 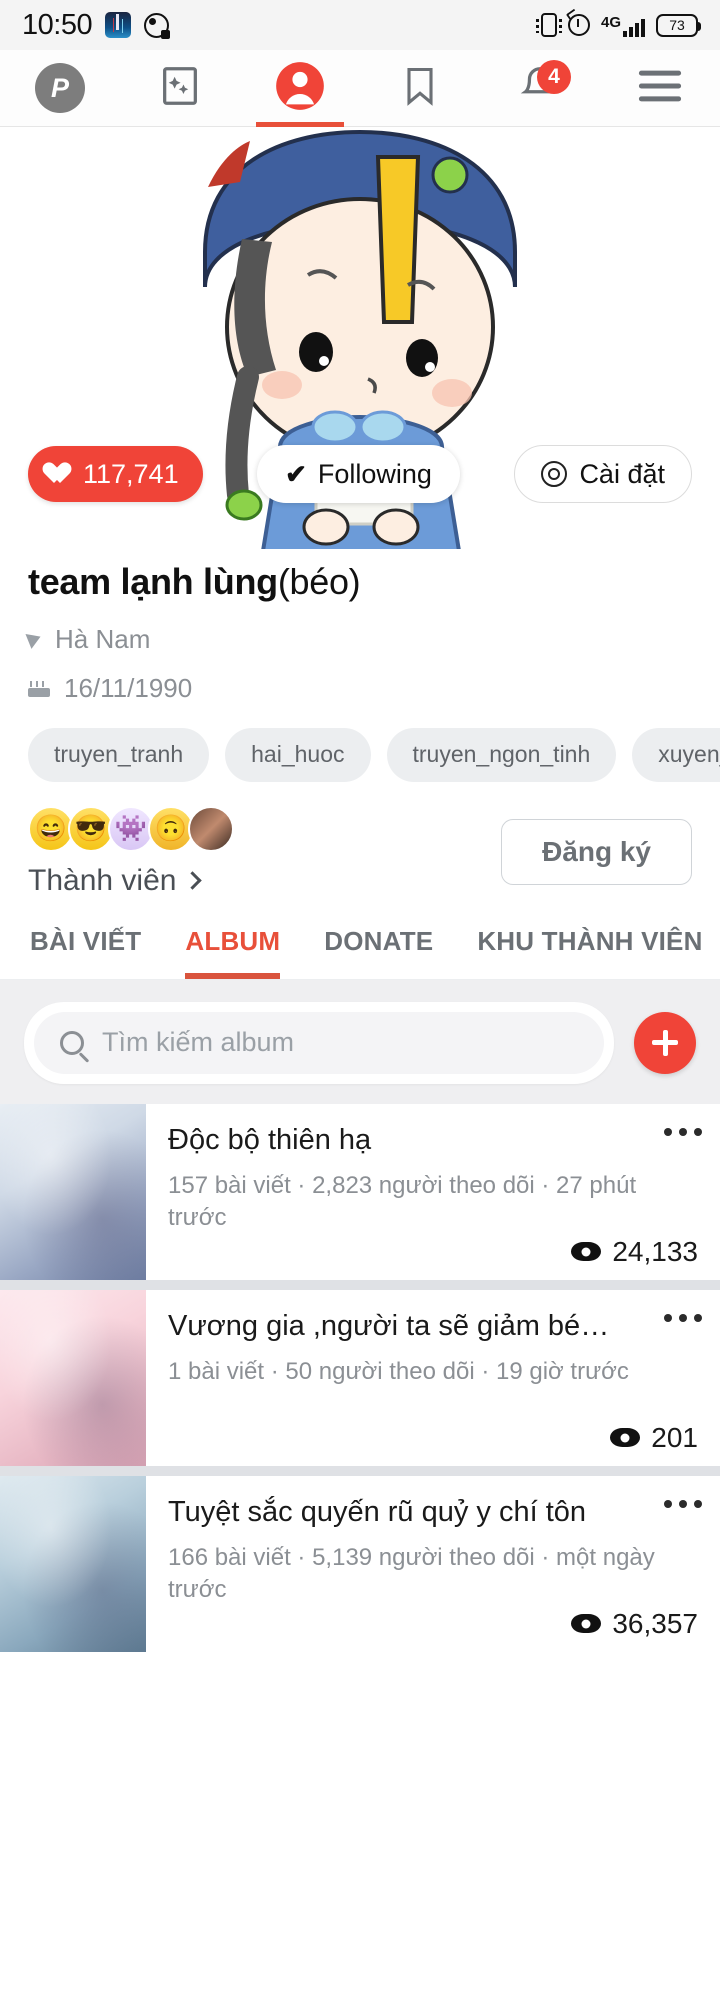 I want to click on profile-tabs: BÀI VIẾT ALBUM DONATE KHU THÀNH VIÊN, so click(x=360, y=938).